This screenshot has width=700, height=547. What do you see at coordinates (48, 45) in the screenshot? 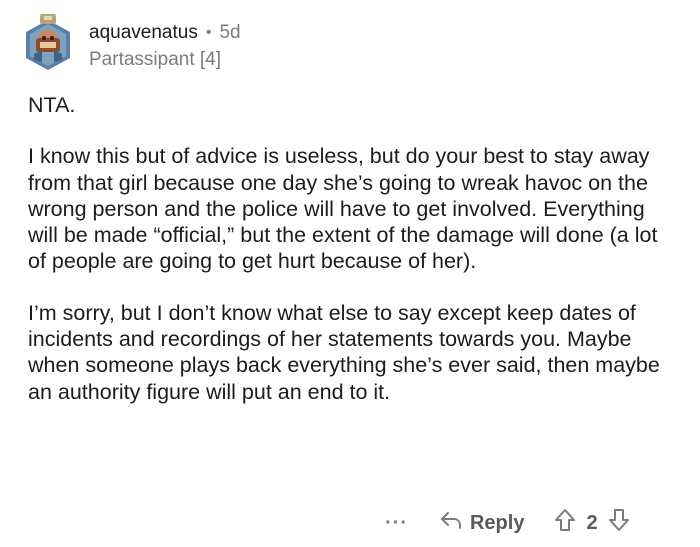
I see `avatar` at bounding box center [48, 45].